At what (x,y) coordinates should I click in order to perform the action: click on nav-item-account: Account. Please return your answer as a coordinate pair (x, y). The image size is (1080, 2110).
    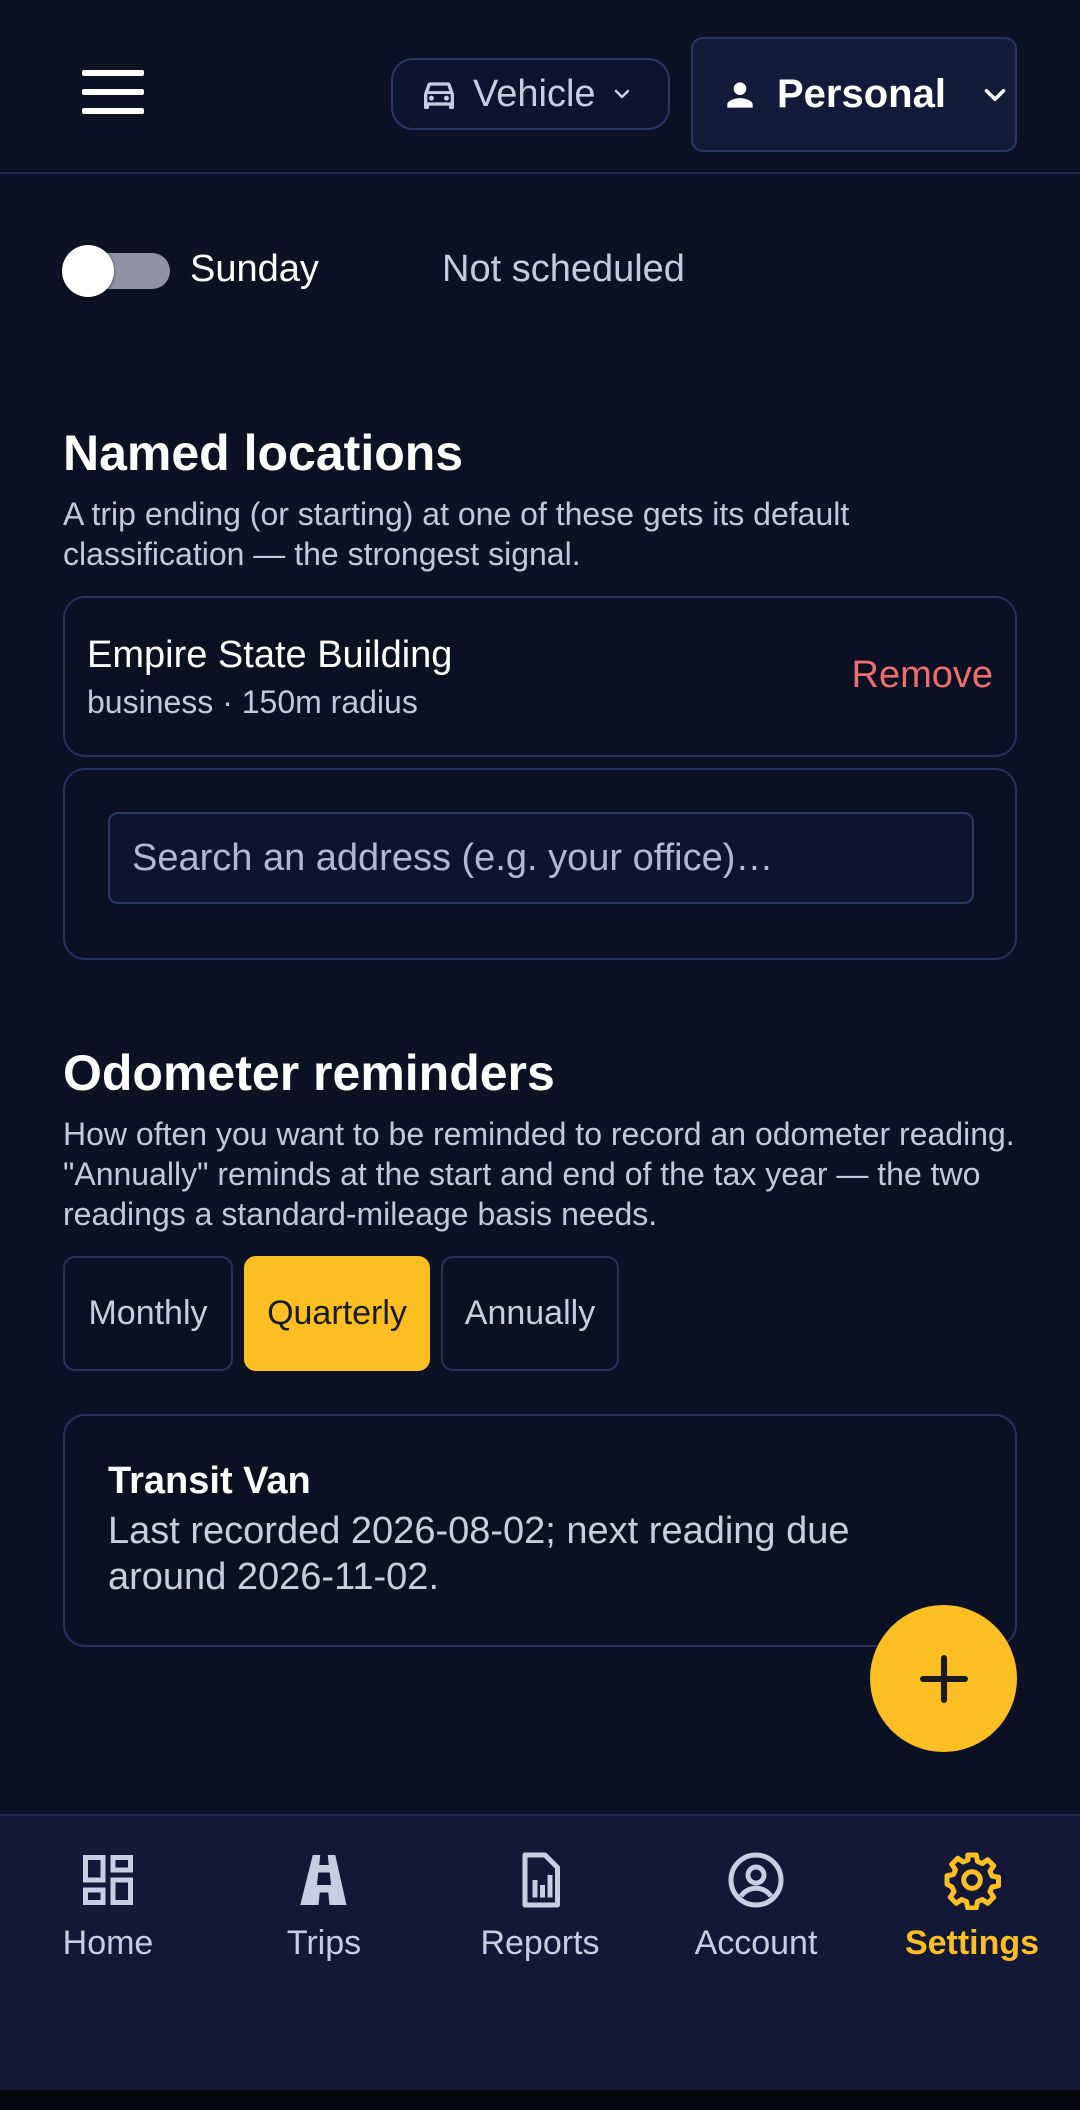
    Looking at the image, I should click on (756, 1901).